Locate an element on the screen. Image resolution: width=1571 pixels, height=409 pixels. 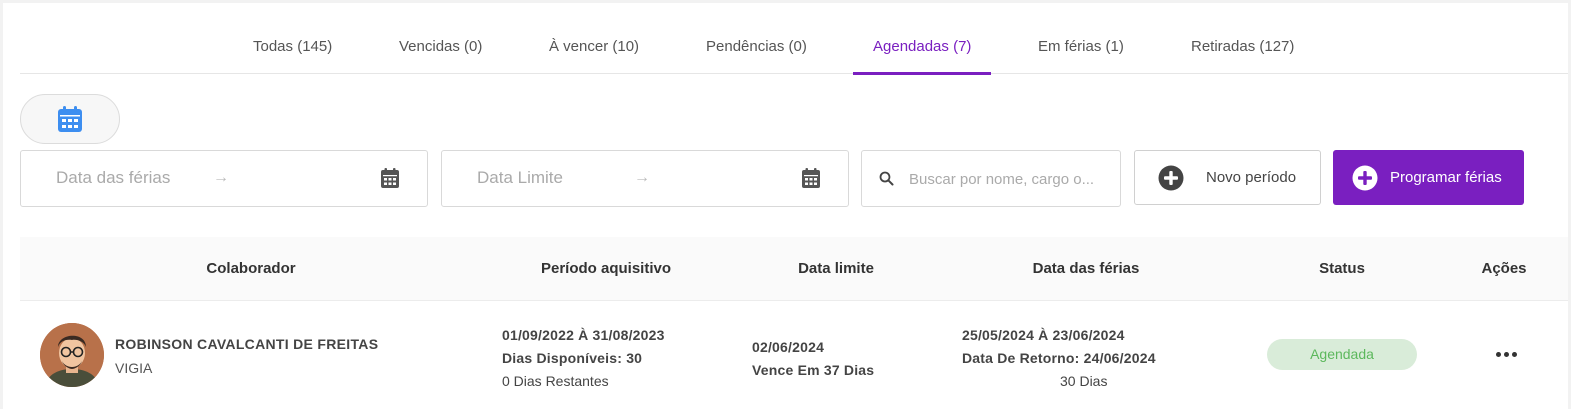
column-header-acquisition-period: Período aquisitivo is located at coordinates (606, 269).